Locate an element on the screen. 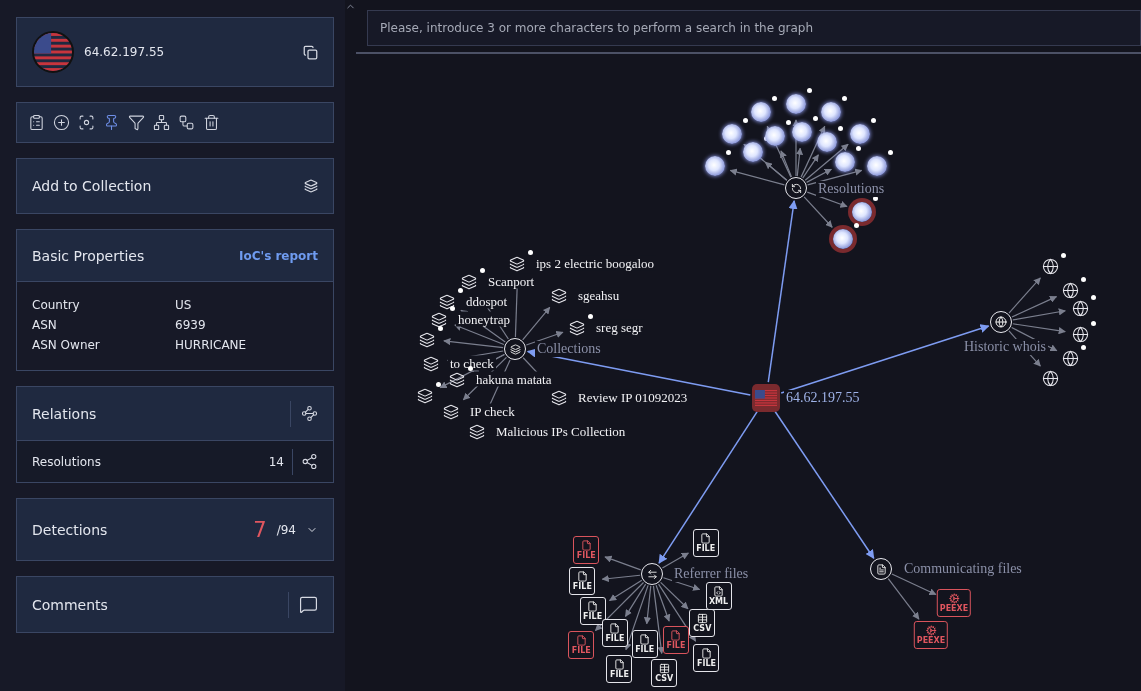 This screenshot has height=691, width=1141. ip-address: 64.62.197.55 is located at coordinates (125, 52).